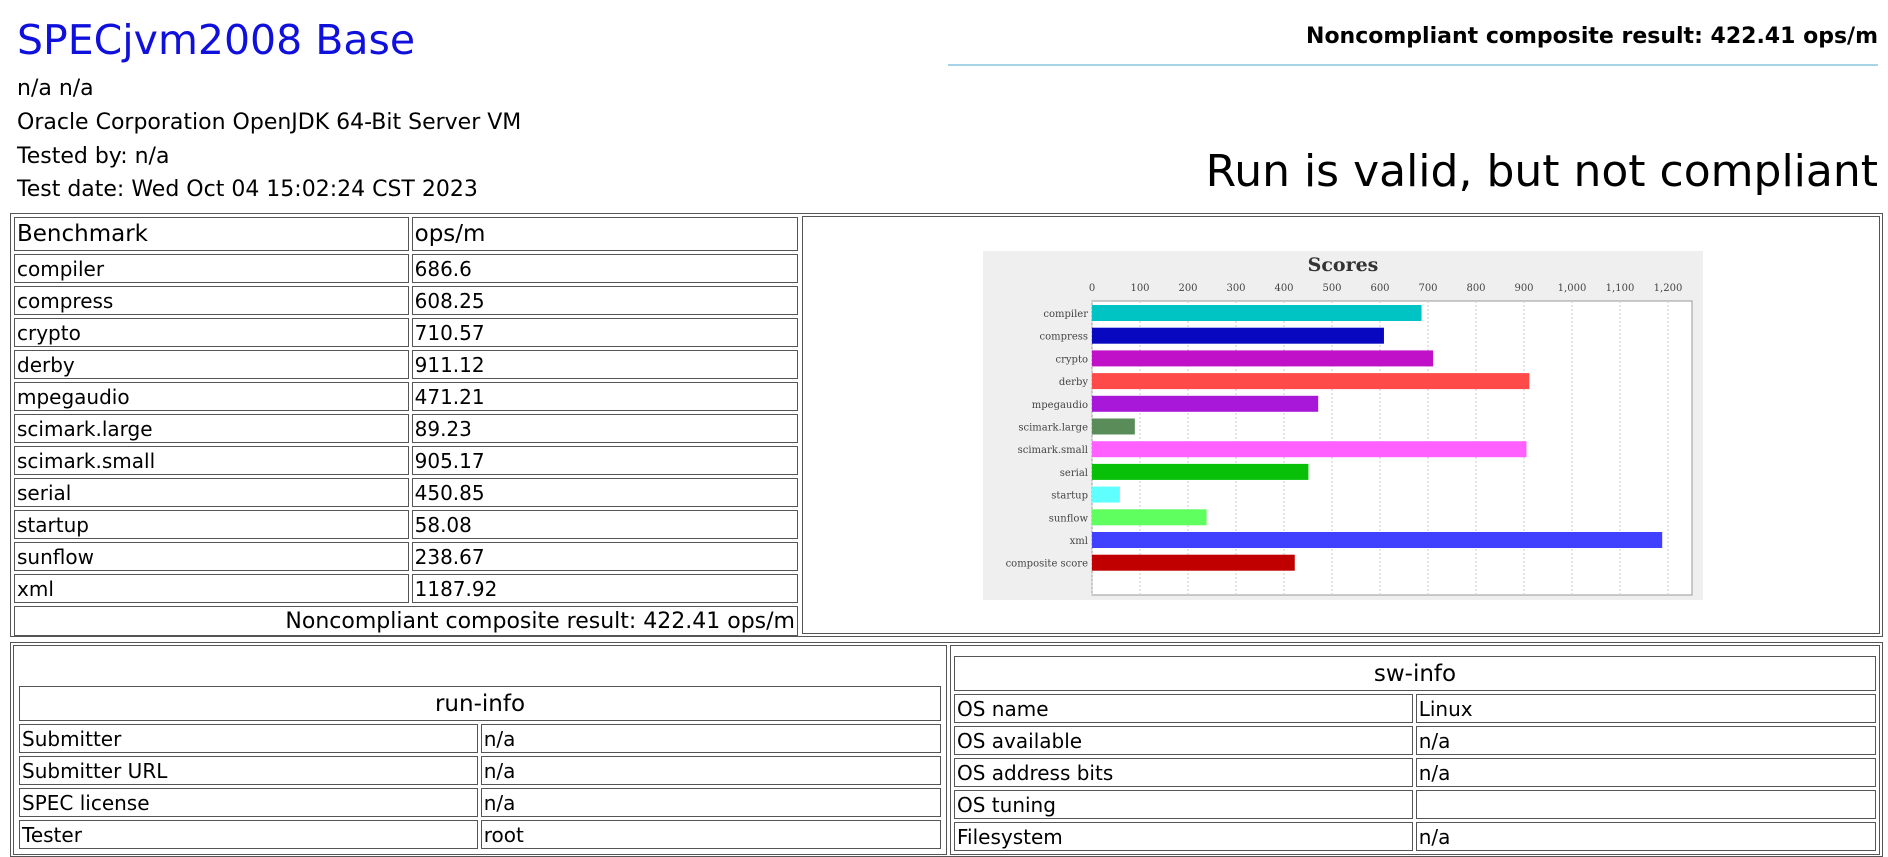 This screenshot has width=1888, height=857. What do you see at coordinates (211, 428) in the screenshot?
I see `benchmark-name-cell: scimark.large` at bounding box center [211, 428].